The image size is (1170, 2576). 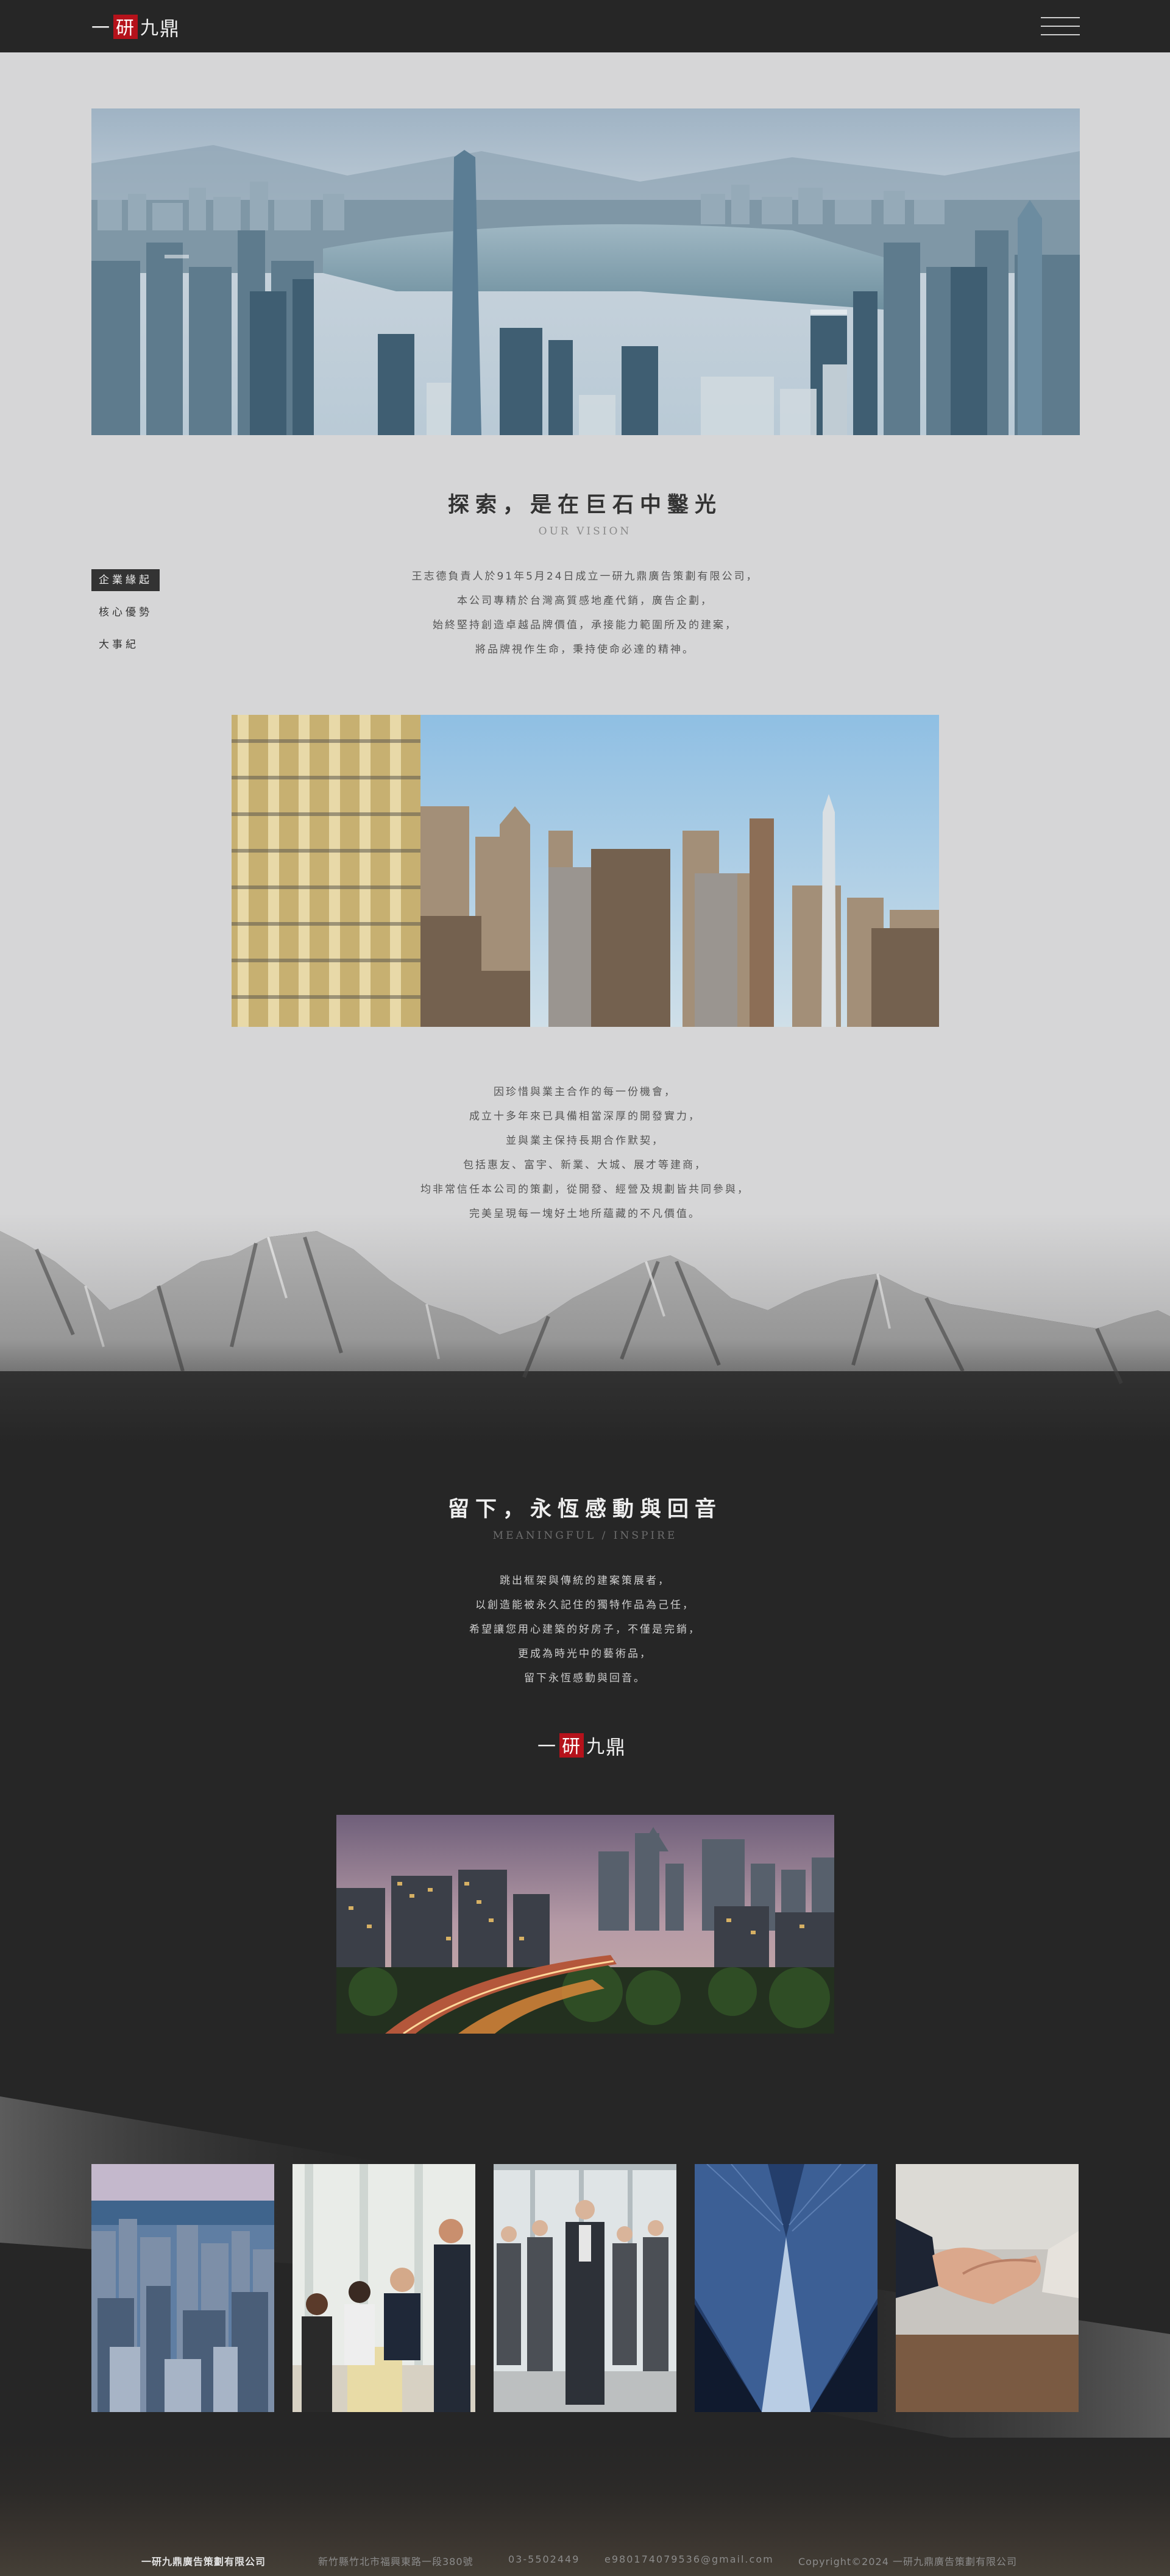 I want to click on vision-line: 始終堅持創造卓越品牌價值，承接能力範圍所及的建案，, so click(x=585, y=625).